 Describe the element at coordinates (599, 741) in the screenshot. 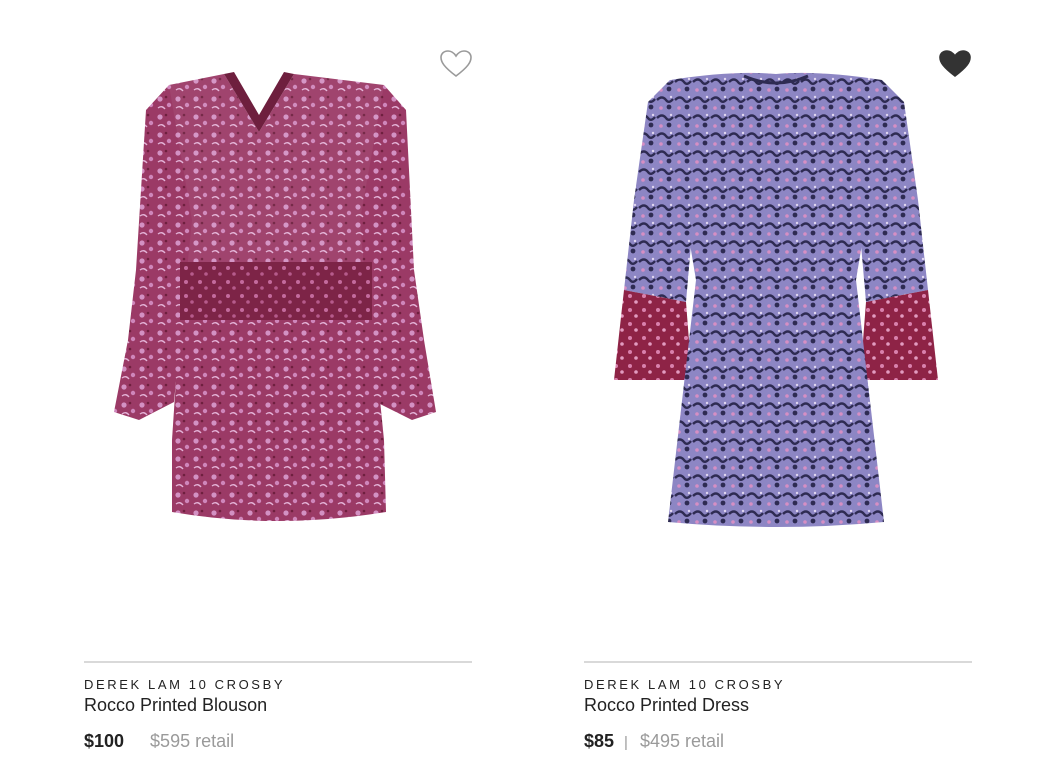

I see `rental-price: $85` at that location.